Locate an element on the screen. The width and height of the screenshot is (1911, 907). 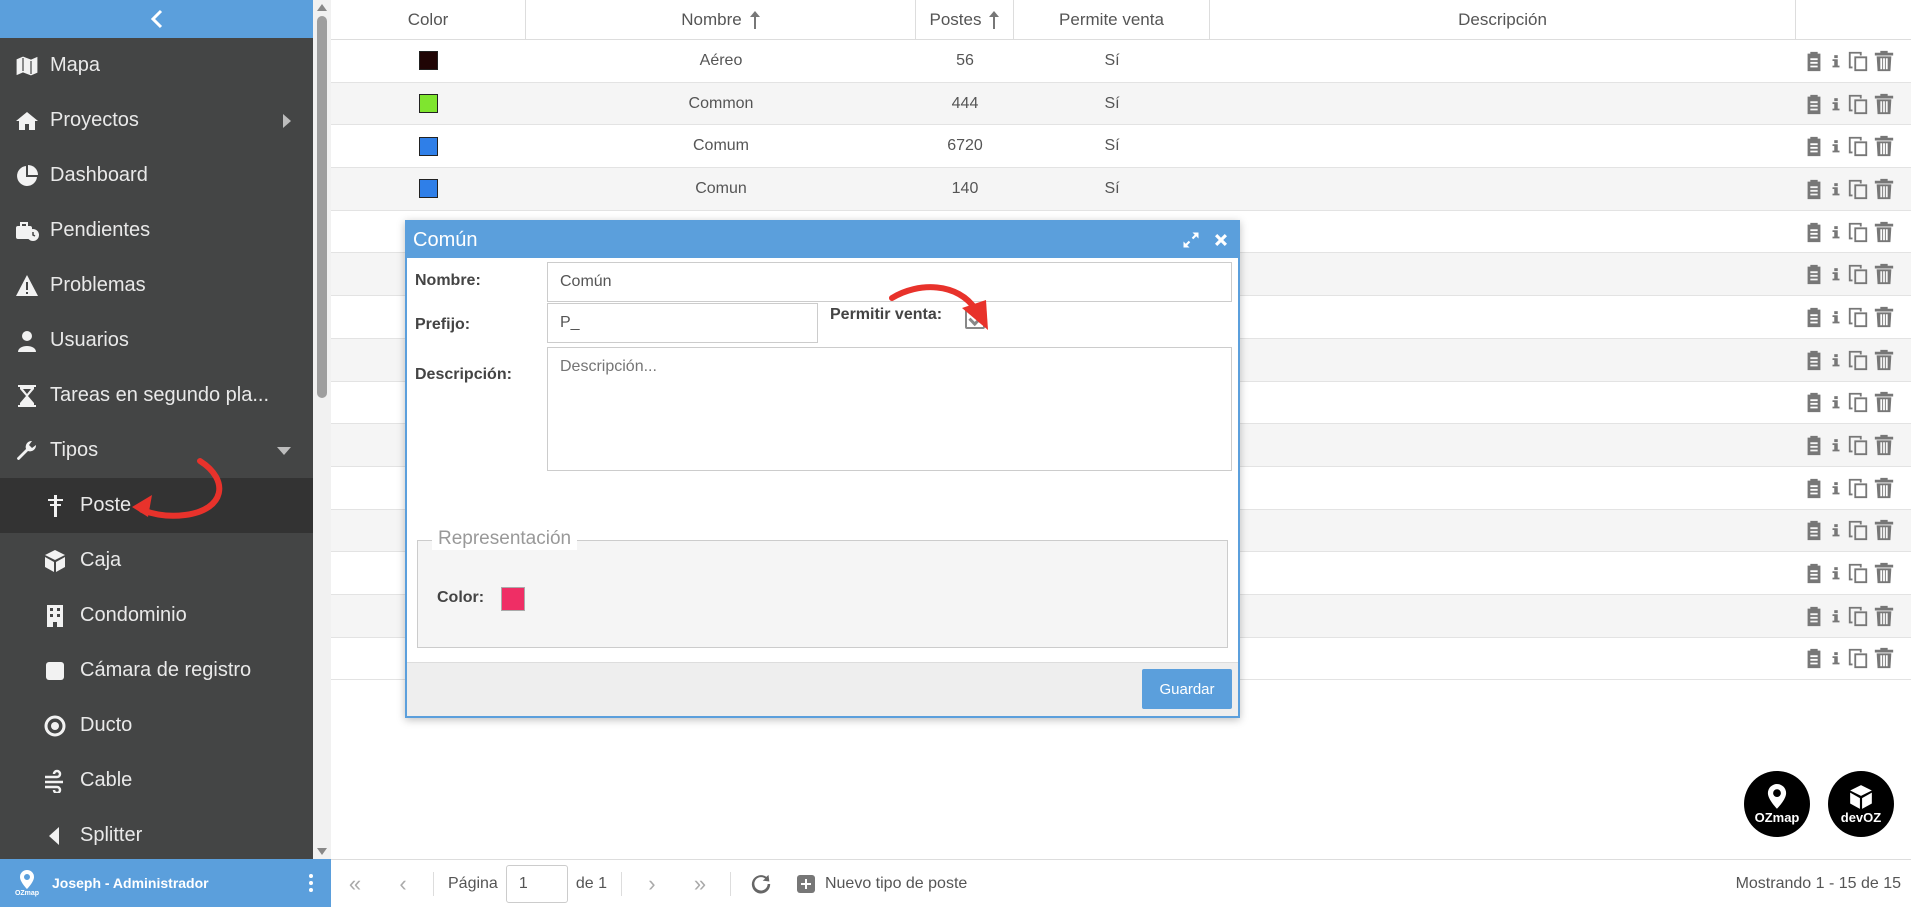
column-header-venta: Permite venta is located at coordinates (1112, 19).